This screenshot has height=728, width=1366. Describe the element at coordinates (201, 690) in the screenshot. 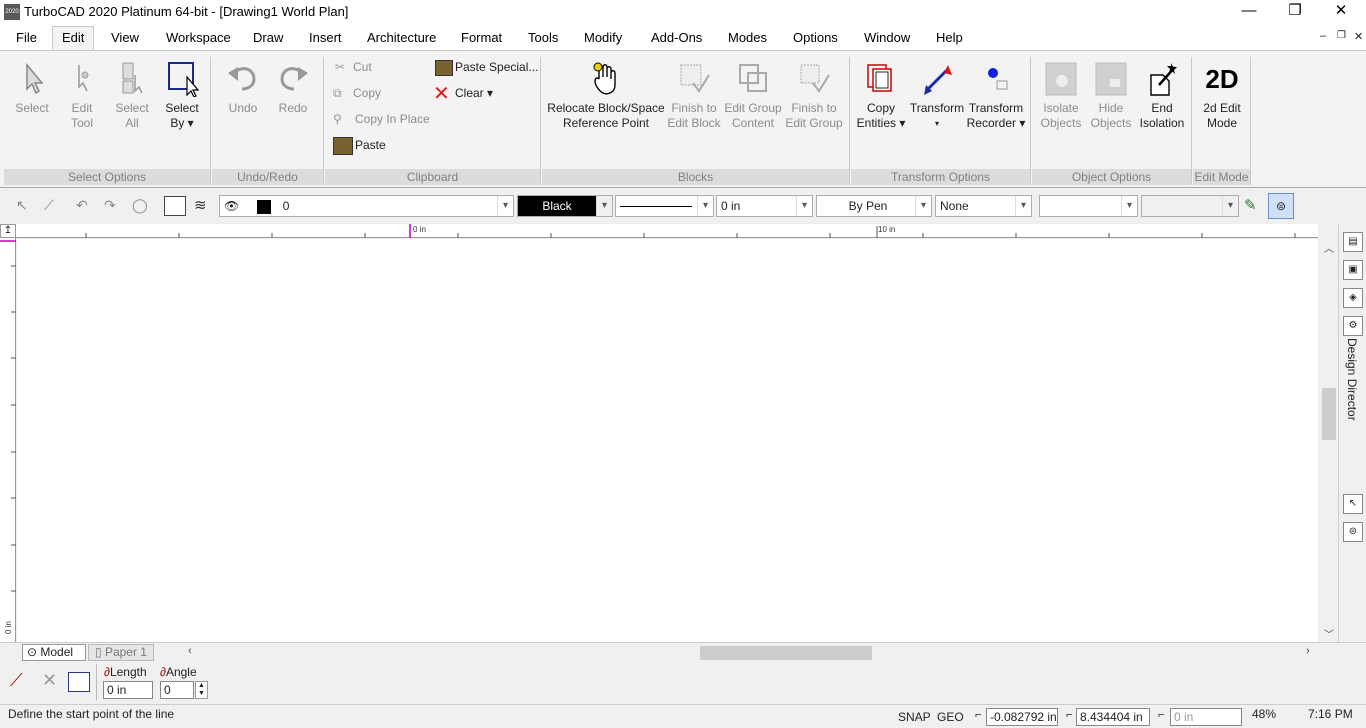

I see `angle-stepper: ▲ ▼` at that location.